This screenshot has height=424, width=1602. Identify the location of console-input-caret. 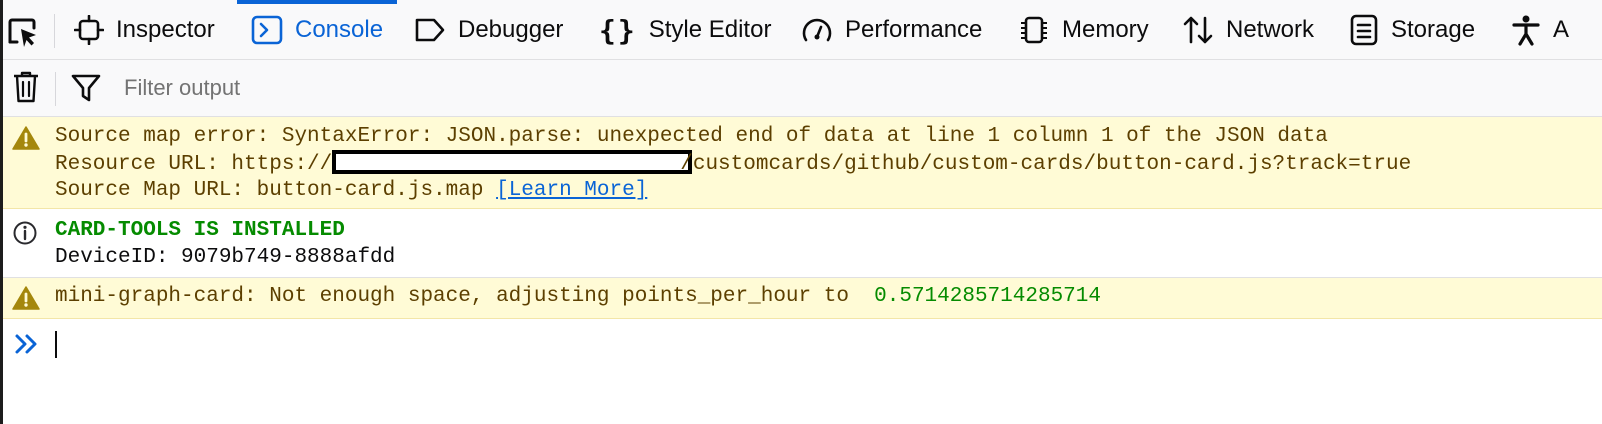
(56, 344).